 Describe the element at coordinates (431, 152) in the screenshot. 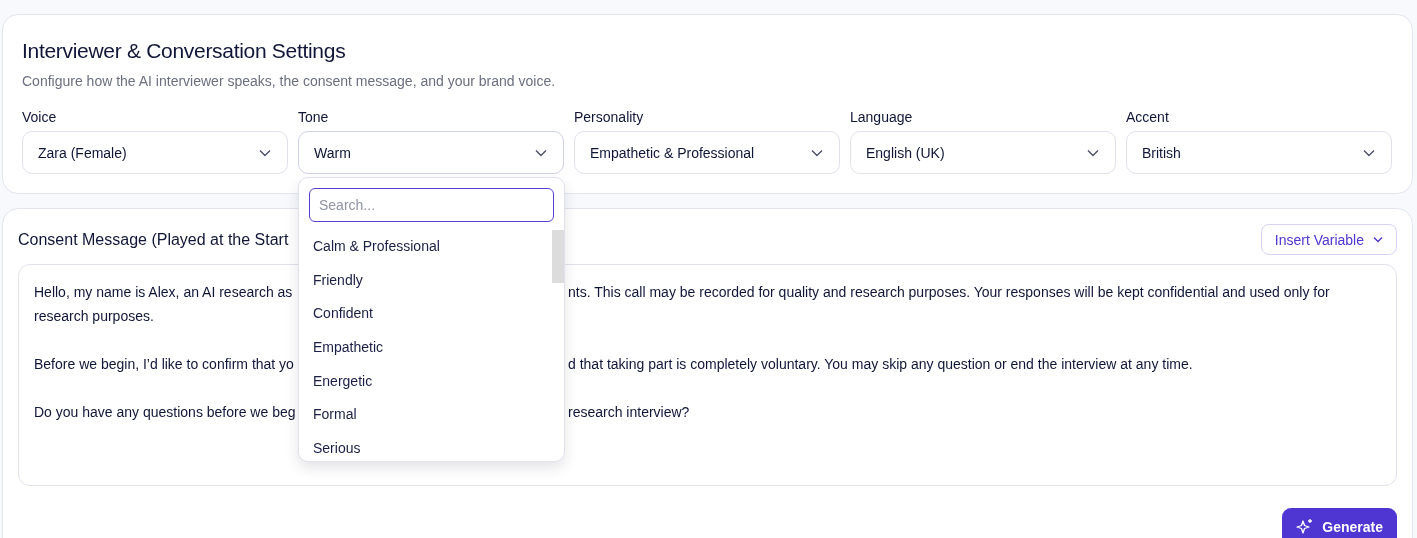

I see `select-dropdown: Warm` at that location.